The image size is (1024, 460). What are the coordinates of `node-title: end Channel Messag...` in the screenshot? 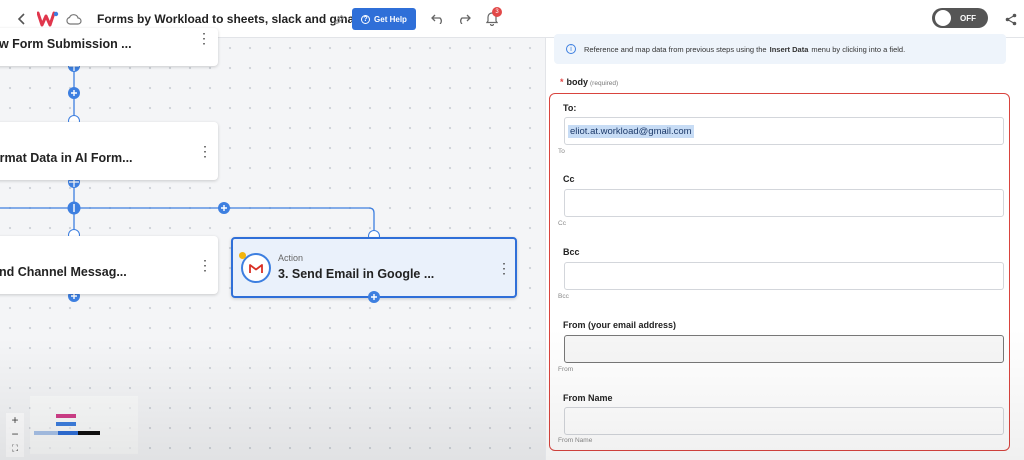 It's located at (63, 272).